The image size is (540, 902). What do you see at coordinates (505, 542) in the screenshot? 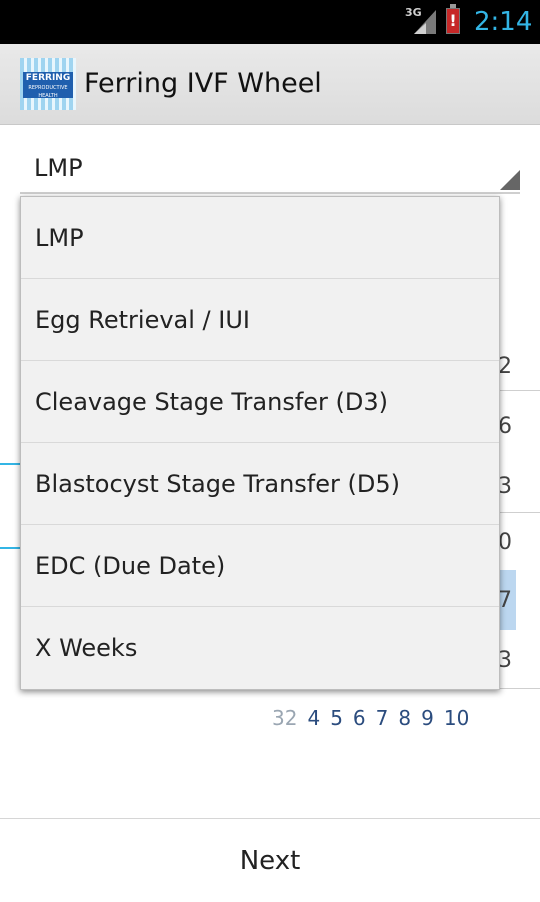
I see `background-digit: 0` at bounding box center [505, 542].